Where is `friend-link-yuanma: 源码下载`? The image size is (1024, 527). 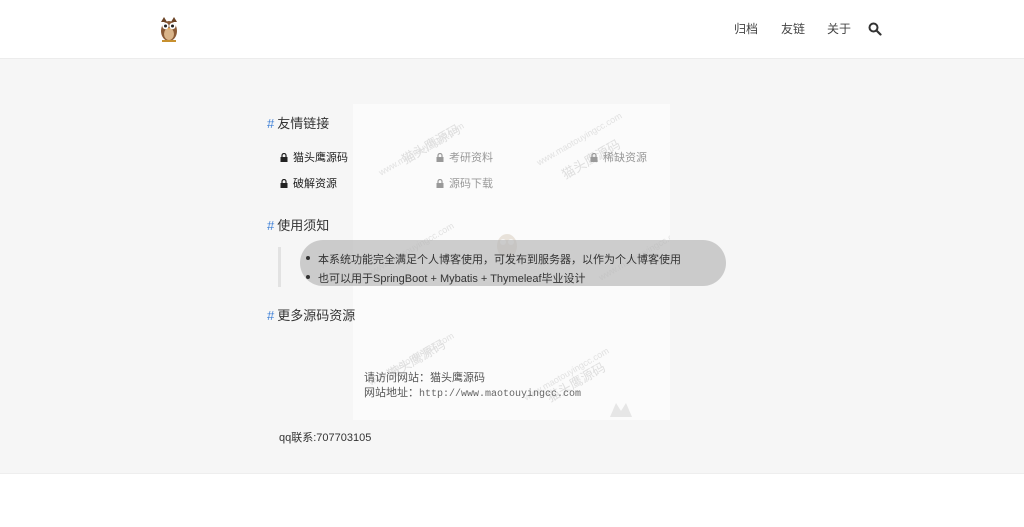 friend-link-yuanma: 源码下载 is located at coordinates (464, 183).